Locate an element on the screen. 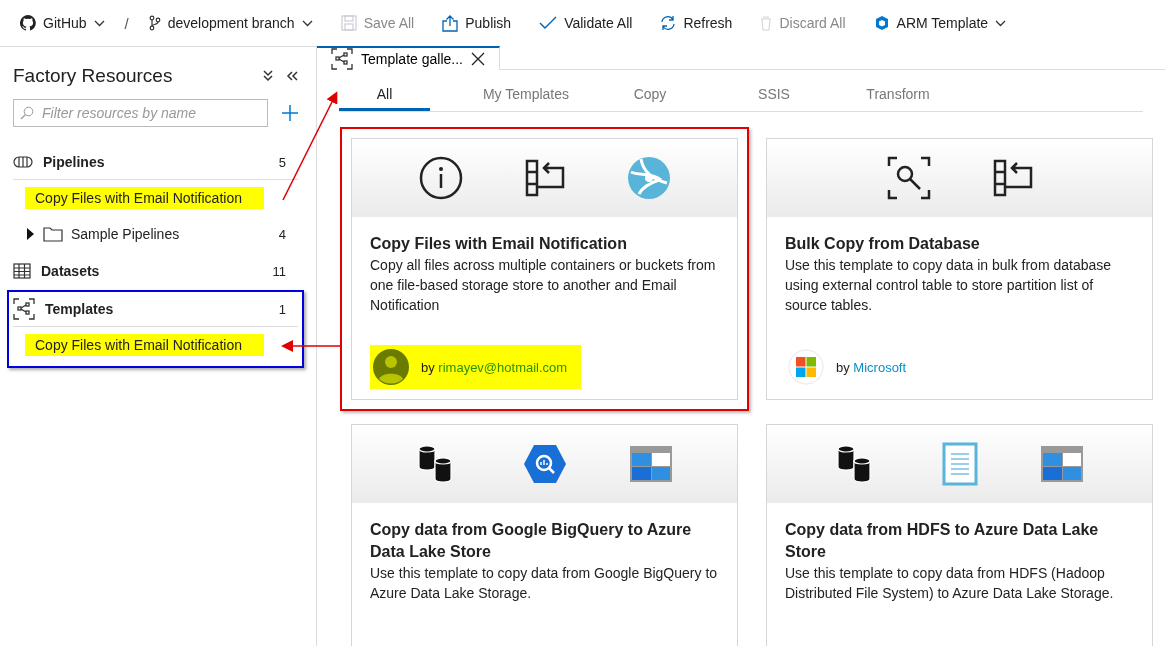 Image resolution: width=1165 pixels, height=646 pixels. count-label: 4 is located at coordinates (282, 234).